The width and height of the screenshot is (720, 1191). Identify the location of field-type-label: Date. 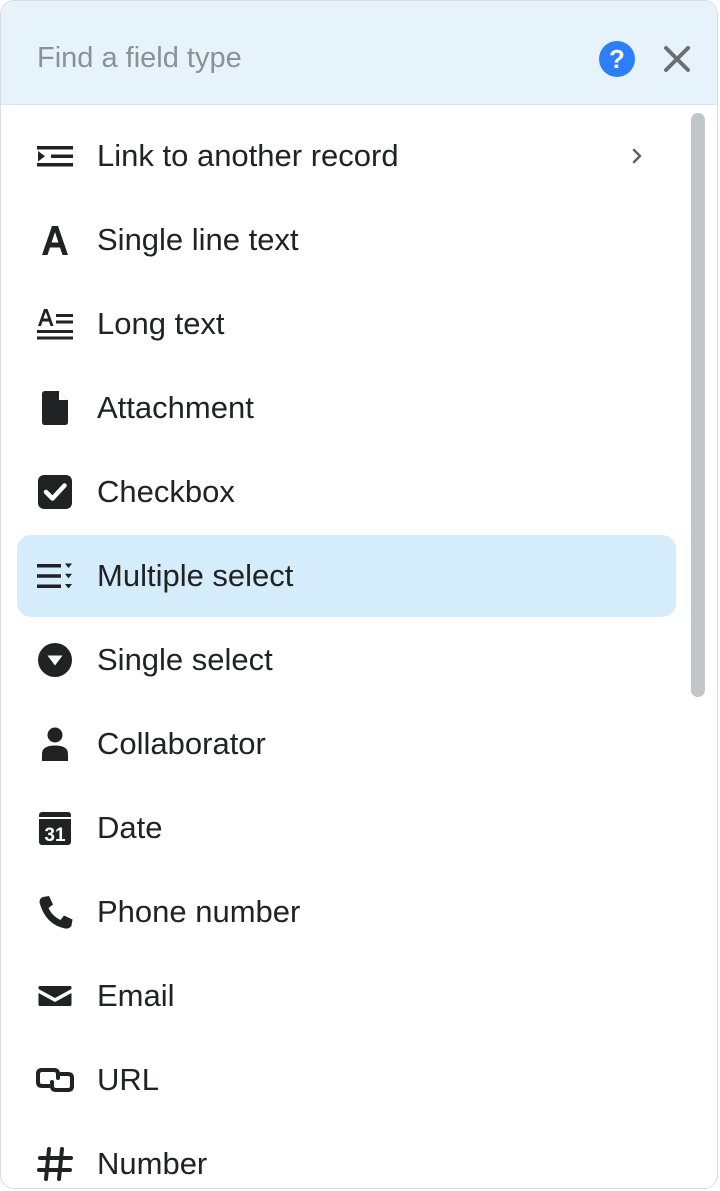
(130, 827).